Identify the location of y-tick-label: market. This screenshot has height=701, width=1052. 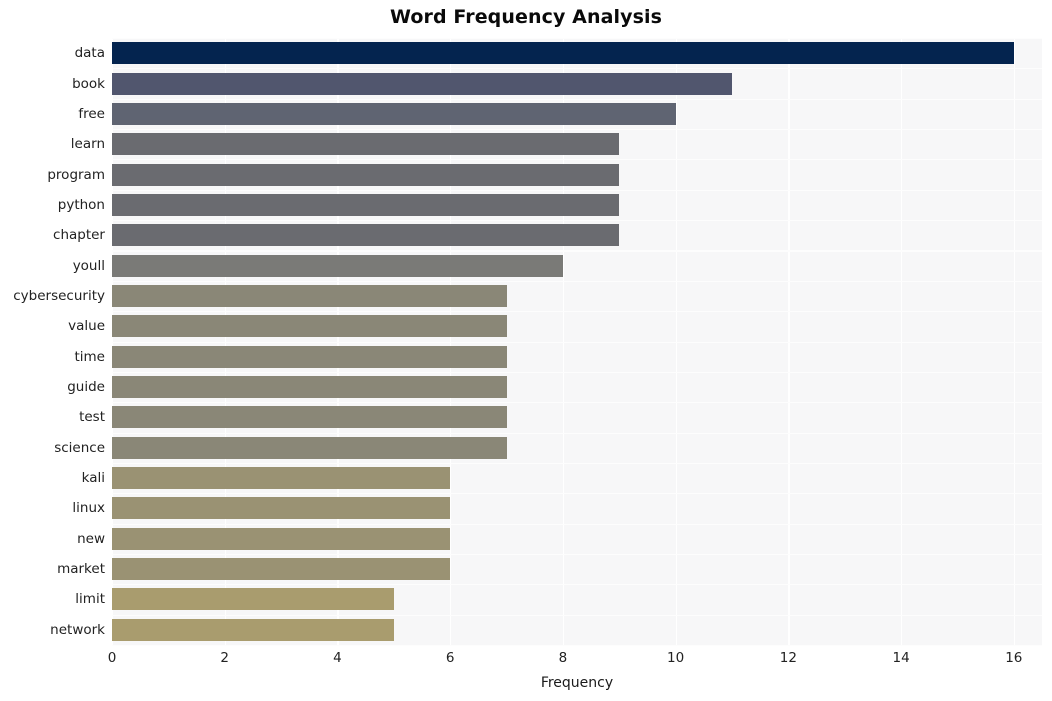
(81, 569).